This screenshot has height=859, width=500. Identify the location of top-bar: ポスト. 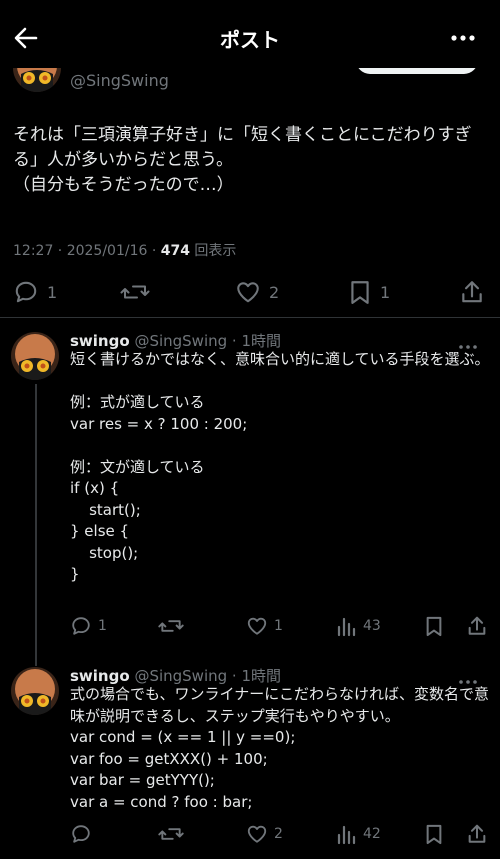
(250, 34).